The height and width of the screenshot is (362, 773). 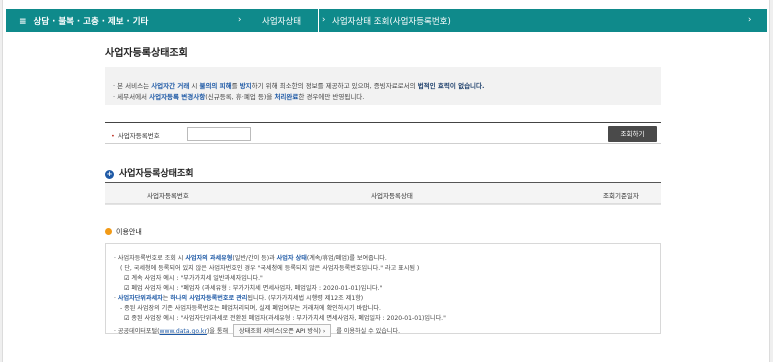 What do you see at coordinates (193, 278) in the screenshot?
I see `guide-line-3: ☑ 계속 사업자 예시 : "부가가치세 일반과세자입니다."` at bounding box center [193, 278].